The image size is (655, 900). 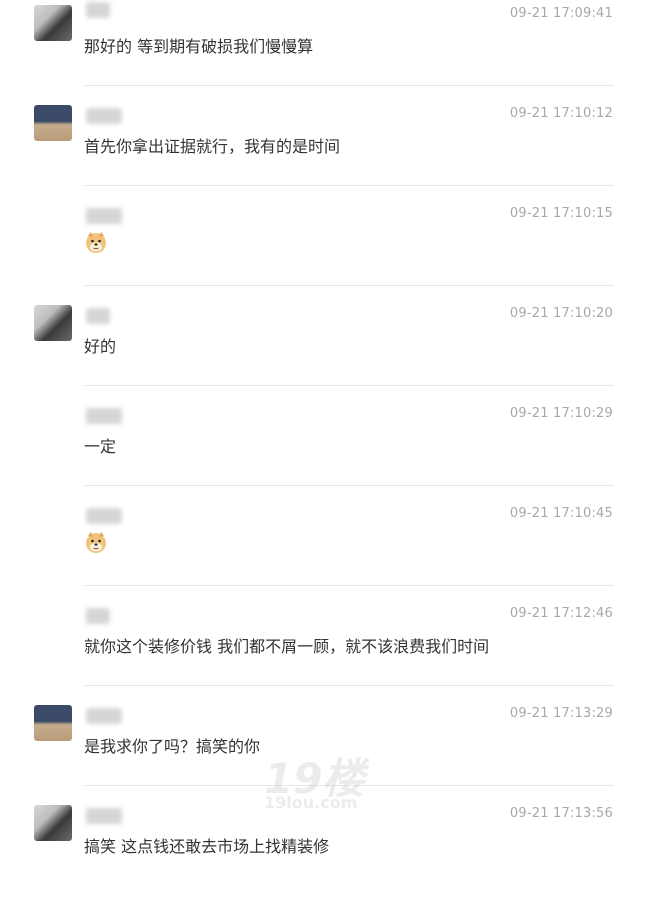 I want to click on message-item: 09-21 17:10:12 首先你拿出证据就行，我有的是时间, so click(x=327, y=150).